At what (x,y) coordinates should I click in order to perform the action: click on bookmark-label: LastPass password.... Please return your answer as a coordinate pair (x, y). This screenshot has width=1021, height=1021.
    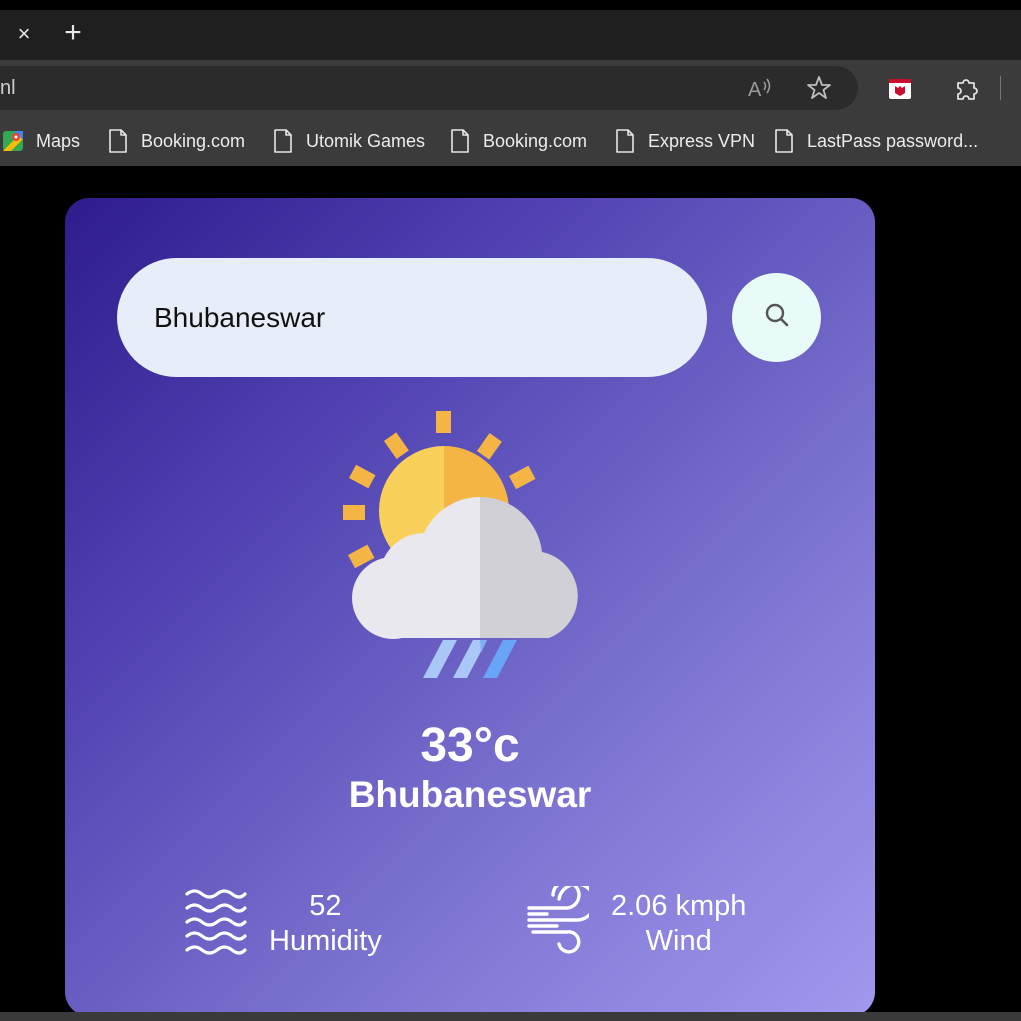
    Looking at the image, I should click on (893, 140).